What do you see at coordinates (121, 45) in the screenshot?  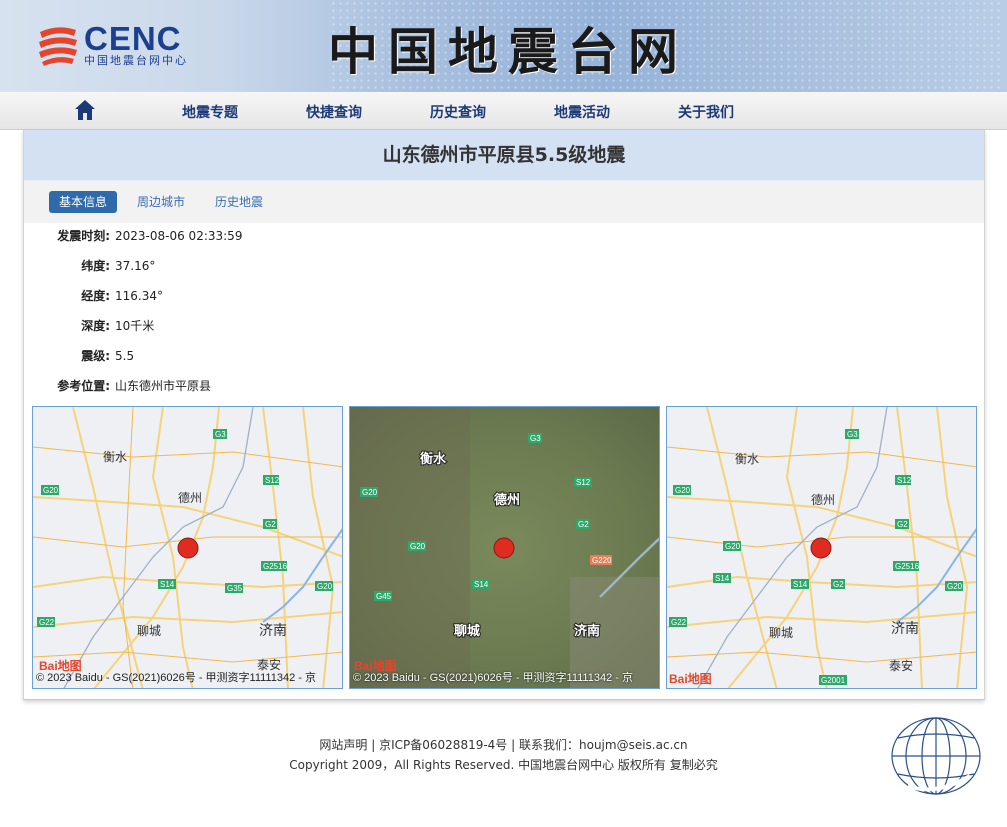 I see `cenc-logo: CENC 中国地震台网中心` at bounding box center [121, 45].